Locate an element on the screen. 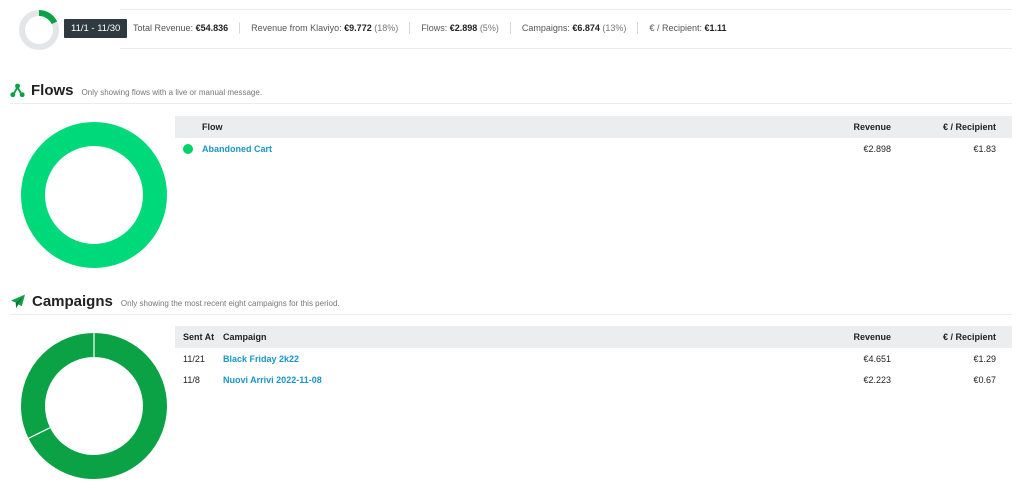 This screenshot has height=501, width=1024. campaign-link-nuovi-arrivi: Nuovi Arrivi 2022-11-08 is located at coordinates (272, 380).